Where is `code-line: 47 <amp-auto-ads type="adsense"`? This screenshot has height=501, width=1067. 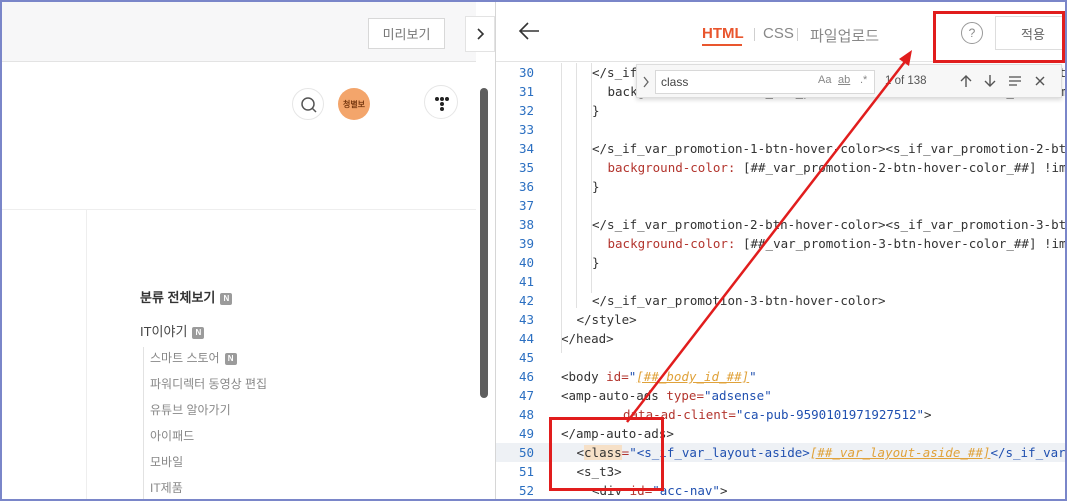 code-line: 47 <amp-auto-ads type="adsense" is located at coordinates (780, 395).